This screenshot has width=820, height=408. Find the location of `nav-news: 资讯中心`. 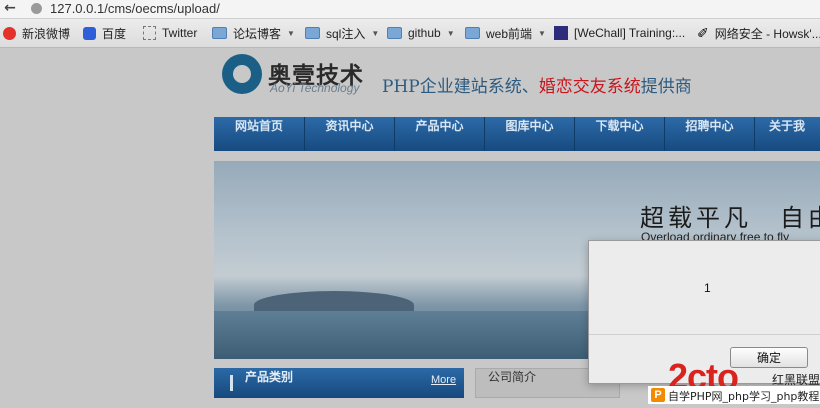

nav-news: 资讯中心 is located at coordinates (349, 134).